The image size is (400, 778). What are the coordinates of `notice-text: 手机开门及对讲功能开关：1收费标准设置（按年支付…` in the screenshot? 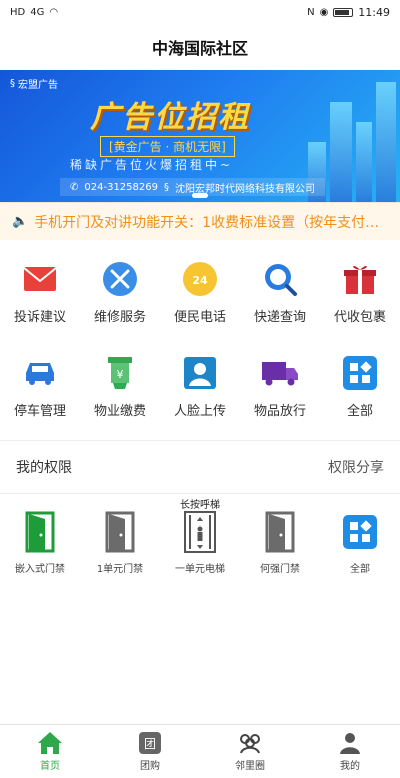 It's located at (207, 222).